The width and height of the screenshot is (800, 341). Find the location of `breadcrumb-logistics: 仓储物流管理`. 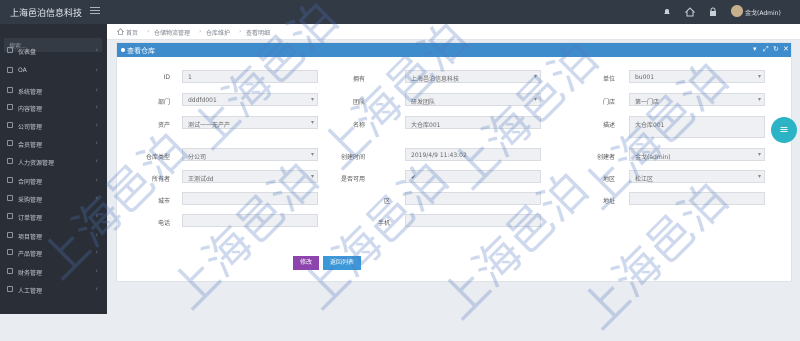

breadcrumb-logistics: 仓储物流管理 is located at coordinates (172, 32).